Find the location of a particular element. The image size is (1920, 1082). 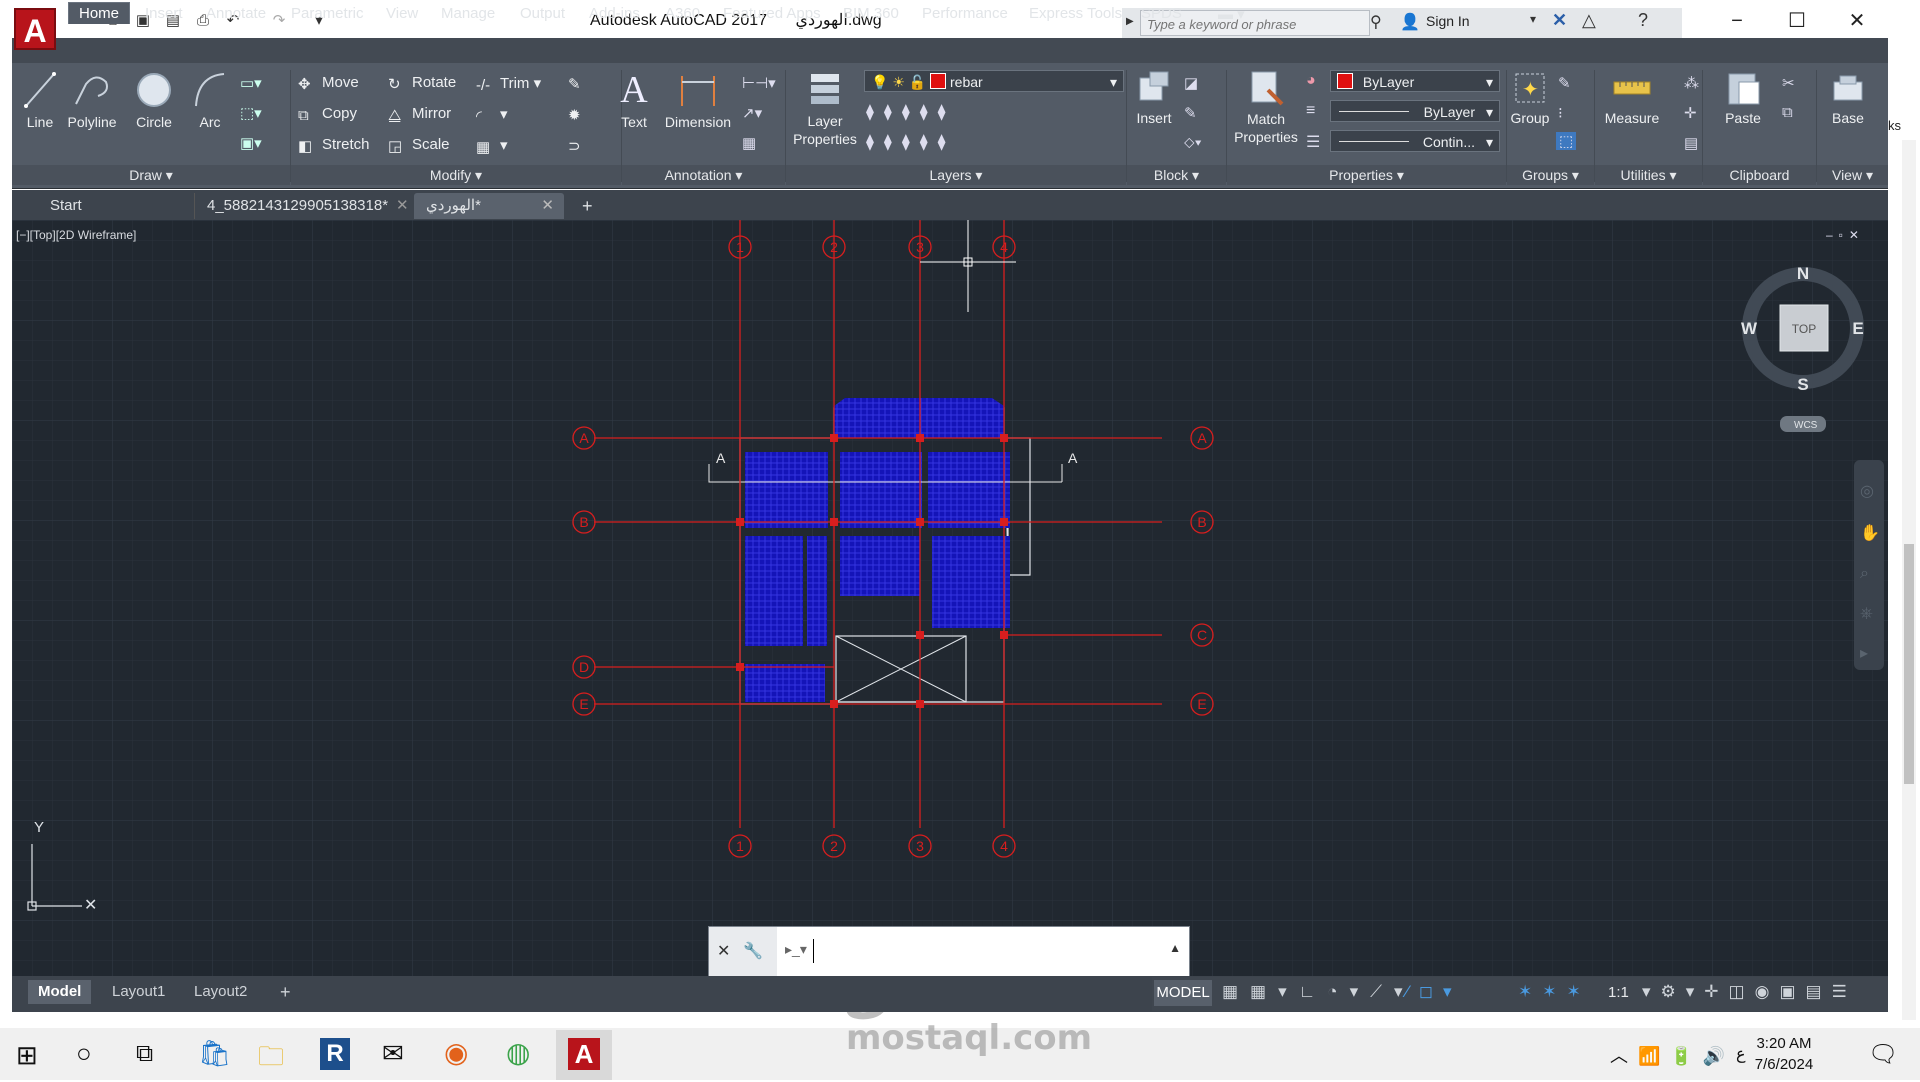

viewport-window-controls: –▫✕ is located at coordinates (1845, 235).